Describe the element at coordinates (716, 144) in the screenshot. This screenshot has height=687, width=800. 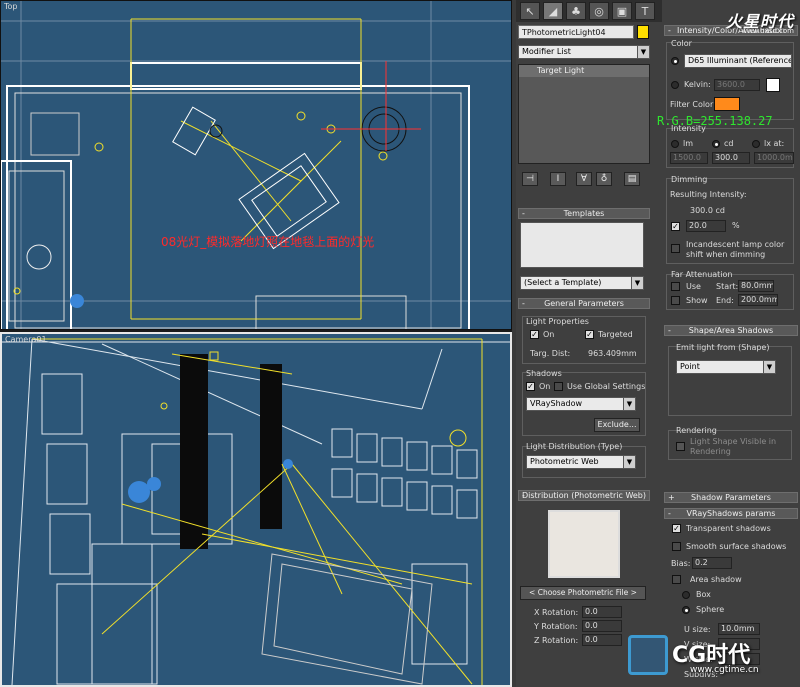
I see `cd-radio` at that location.